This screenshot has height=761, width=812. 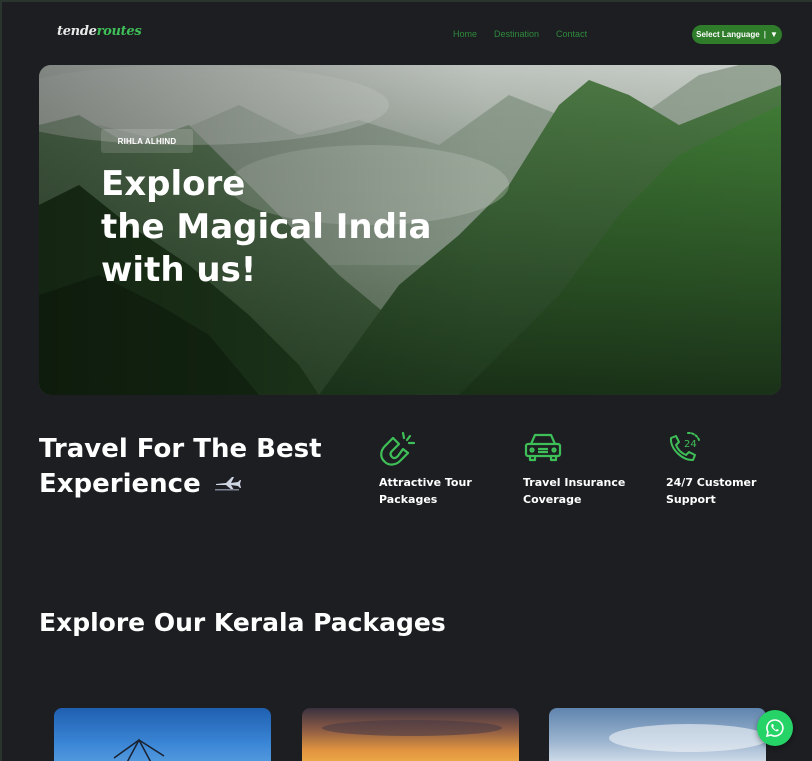 I want to click on site-logo: tenderoutes, so click(x=99, y=31).